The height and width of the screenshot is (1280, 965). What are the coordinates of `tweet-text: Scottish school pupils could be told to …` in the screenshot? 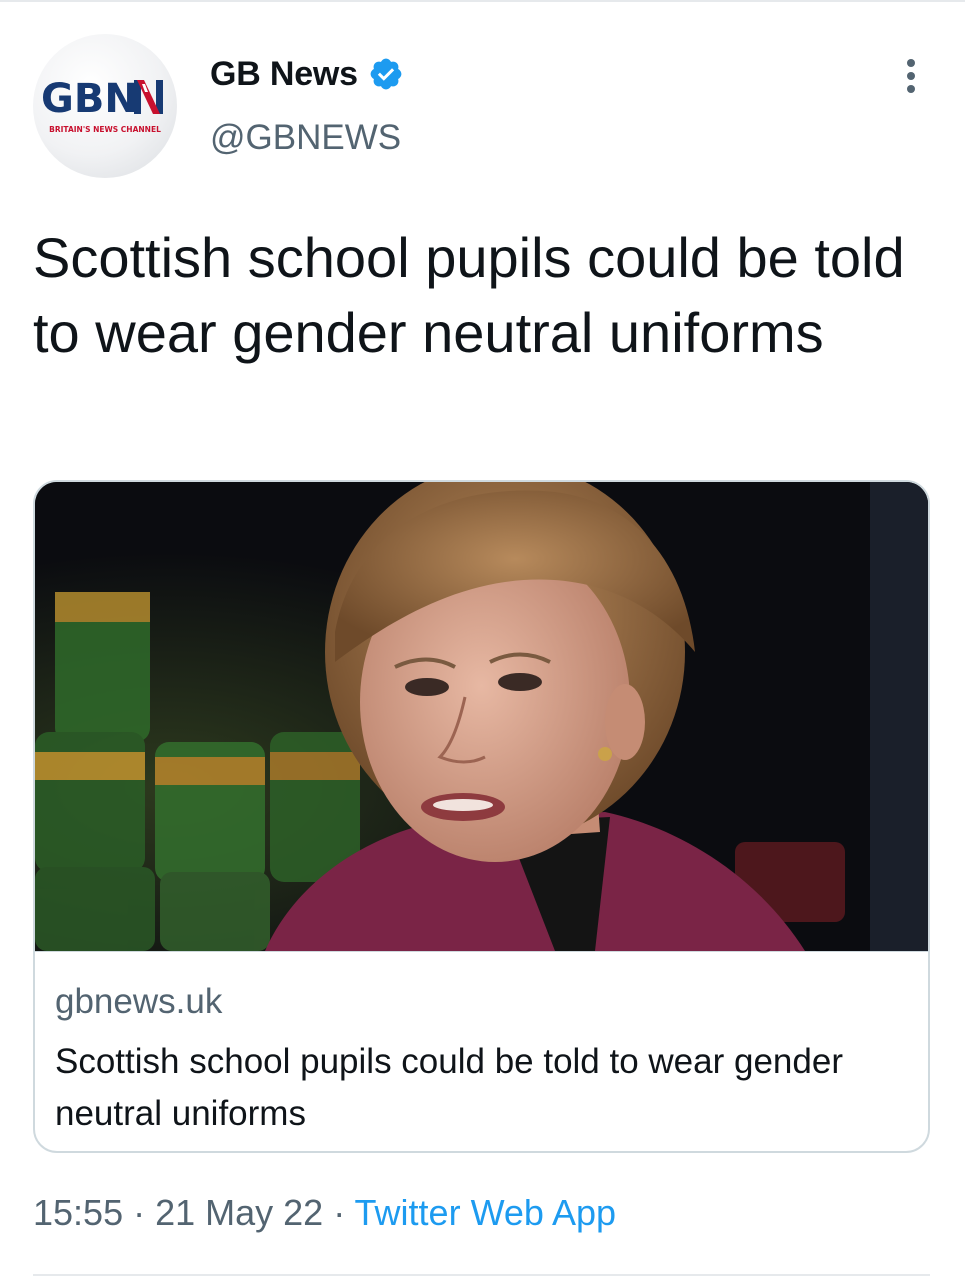 It's located at (469, 295).